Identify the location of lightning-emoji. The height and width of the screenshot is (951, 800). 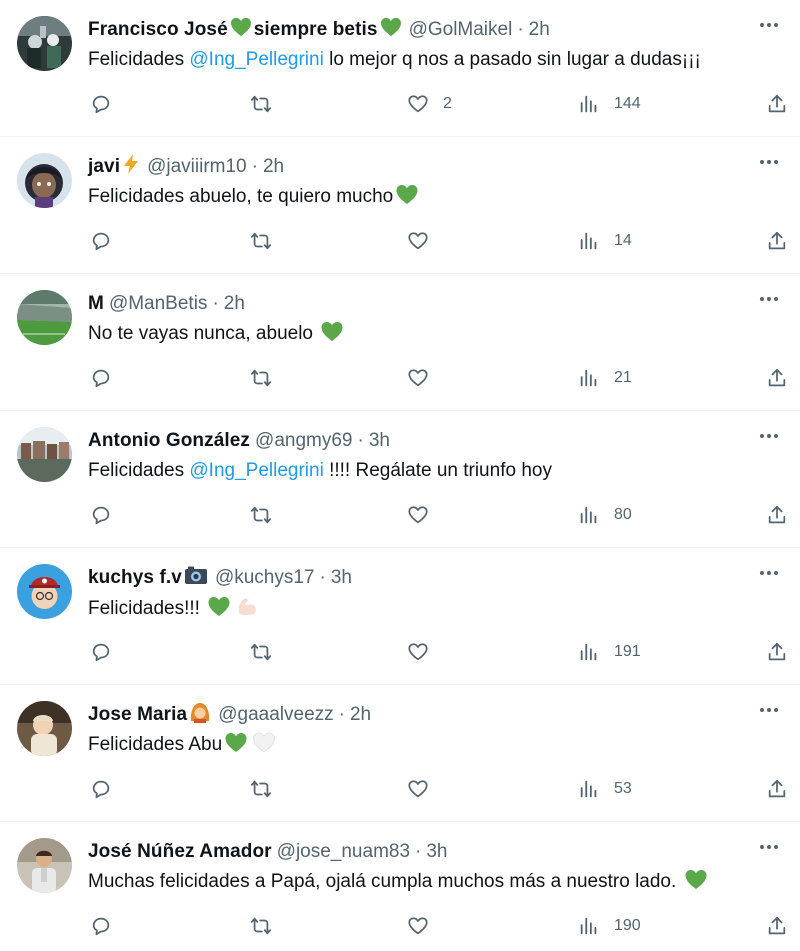
(131, 167).